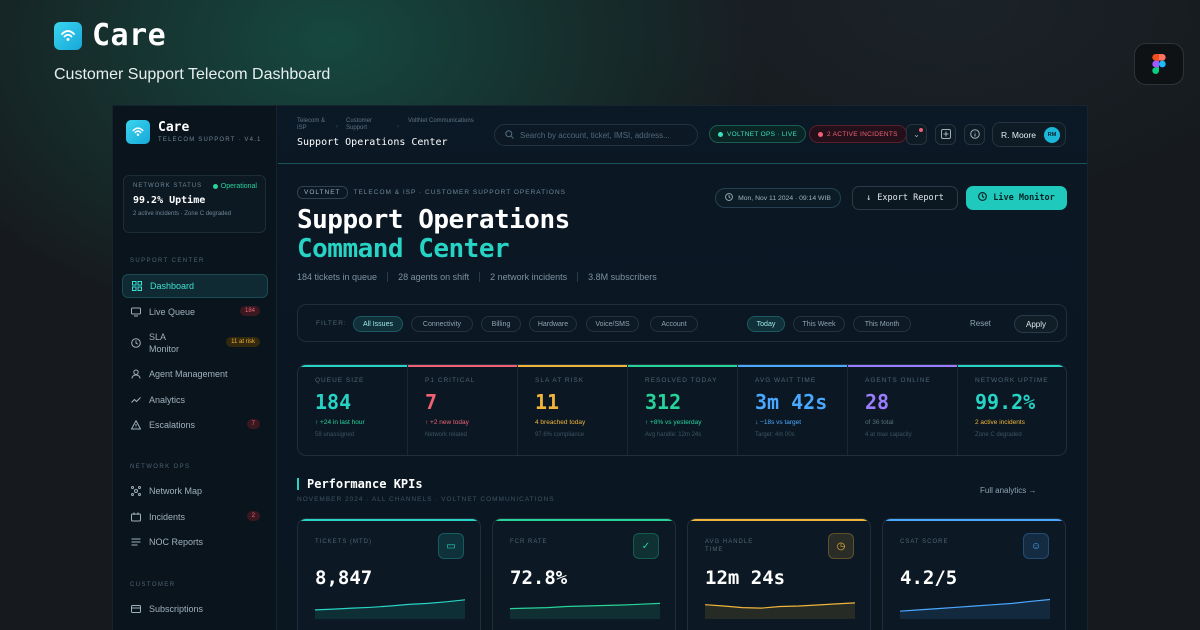 Image resolution: width=1200 pixels, height=630 pixels. Describe the element at coordinates (192, 74) in the screenshot. I see `brand-tagline: Customer Support Telecom Dashboard` at that location.